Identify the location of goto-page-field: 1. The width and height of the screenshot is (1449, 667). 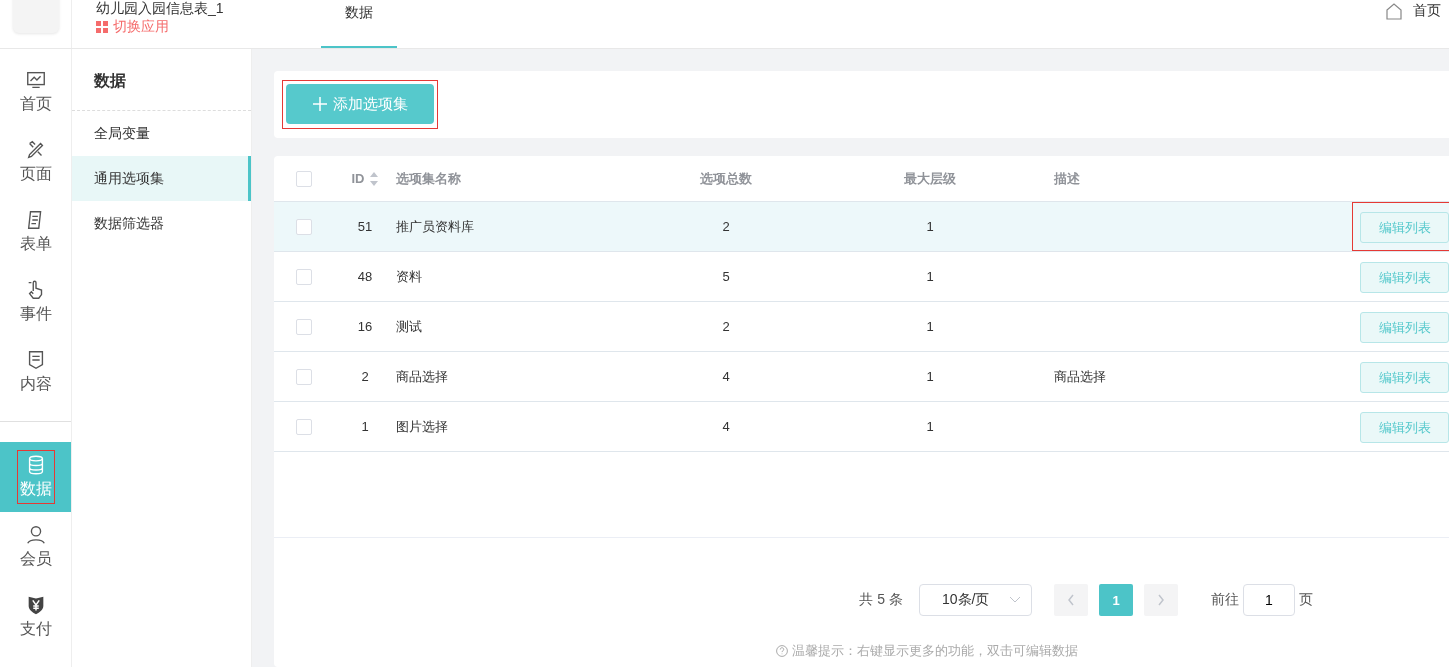
(1269, 600).